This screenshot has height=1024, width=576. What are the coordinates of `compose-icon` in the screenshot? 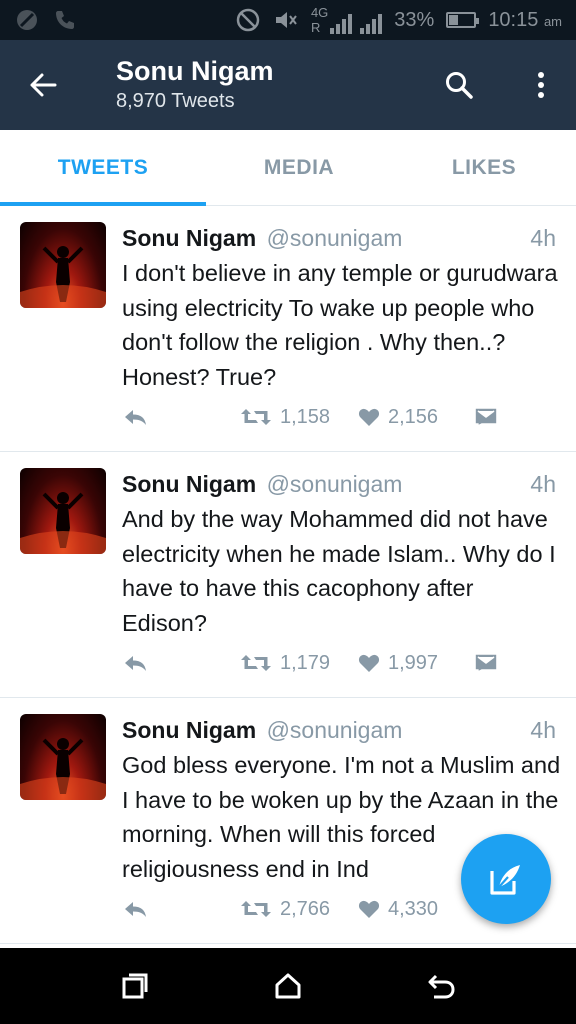 It's located at (505, 880).